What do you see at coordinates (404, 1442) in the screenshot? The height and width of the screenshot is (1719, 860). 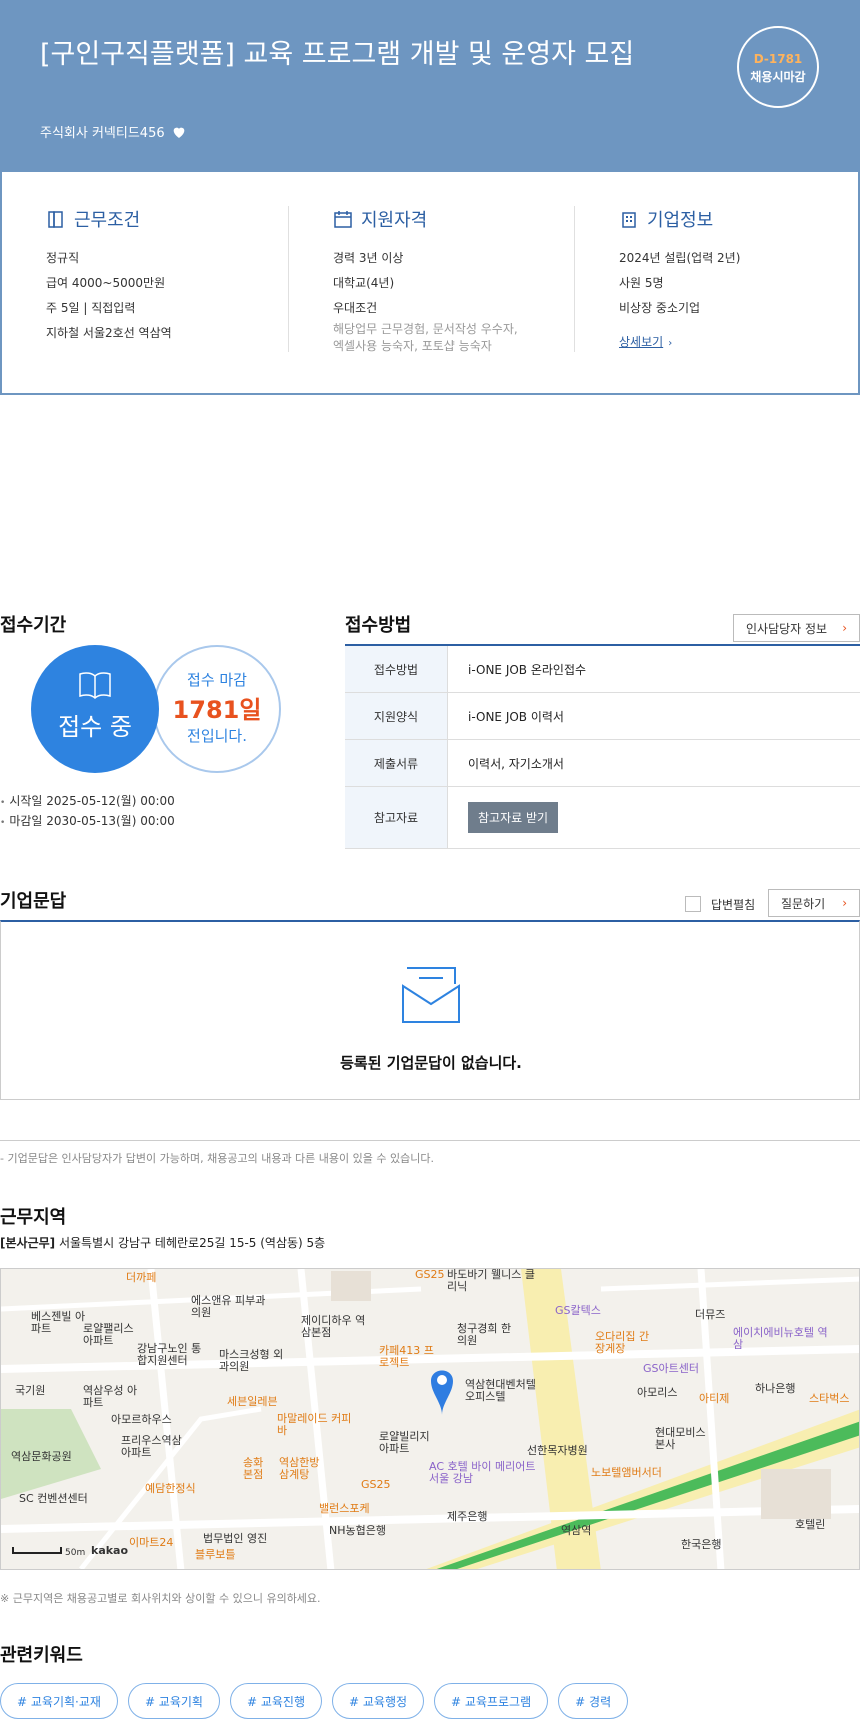 I see `map-label: 로얄빌리지 아파트` at bounding box center [404, 1442].